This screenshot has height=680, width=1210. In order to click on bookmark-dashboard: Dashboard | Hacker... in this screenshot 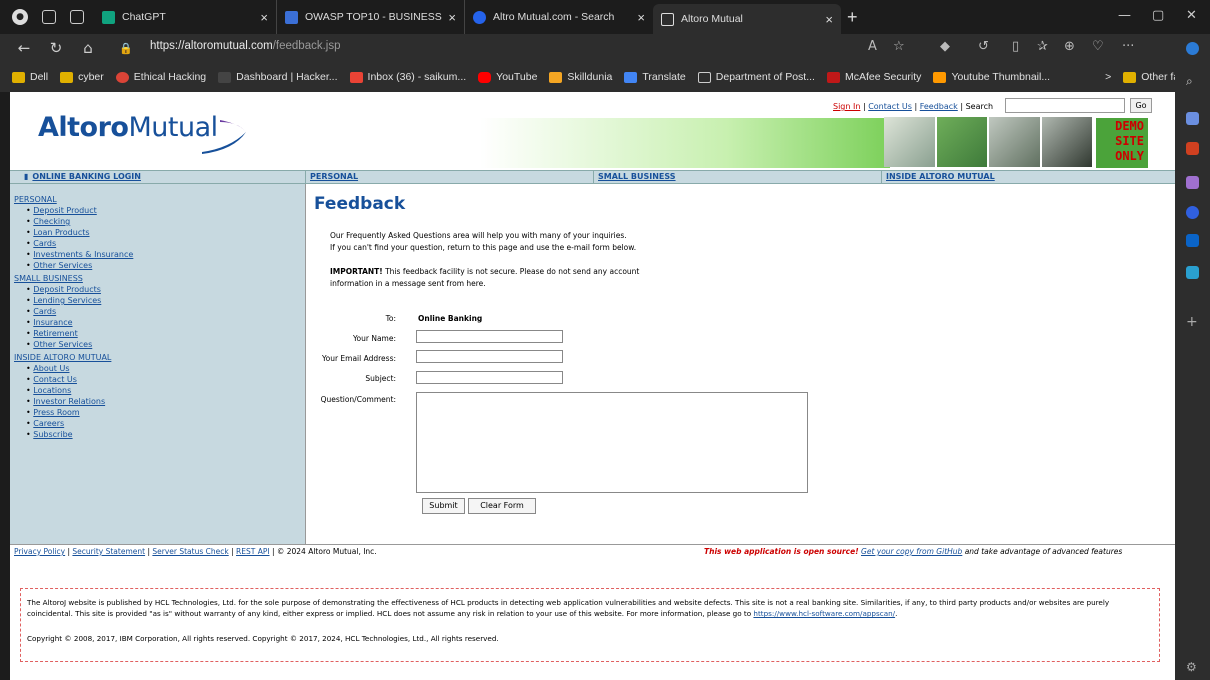, I will do `click(278, 77)`.